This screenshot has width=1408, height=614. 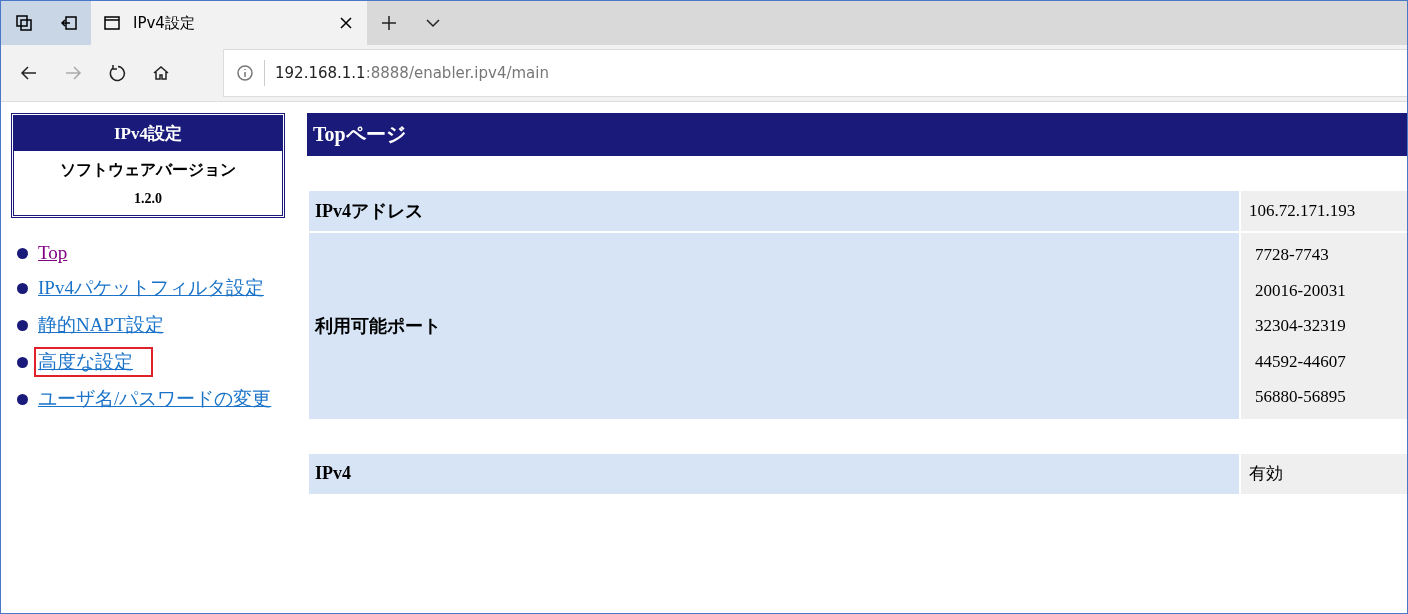 I want to click on label-cell: IPv4アドレス, so click(x=774, y=211).